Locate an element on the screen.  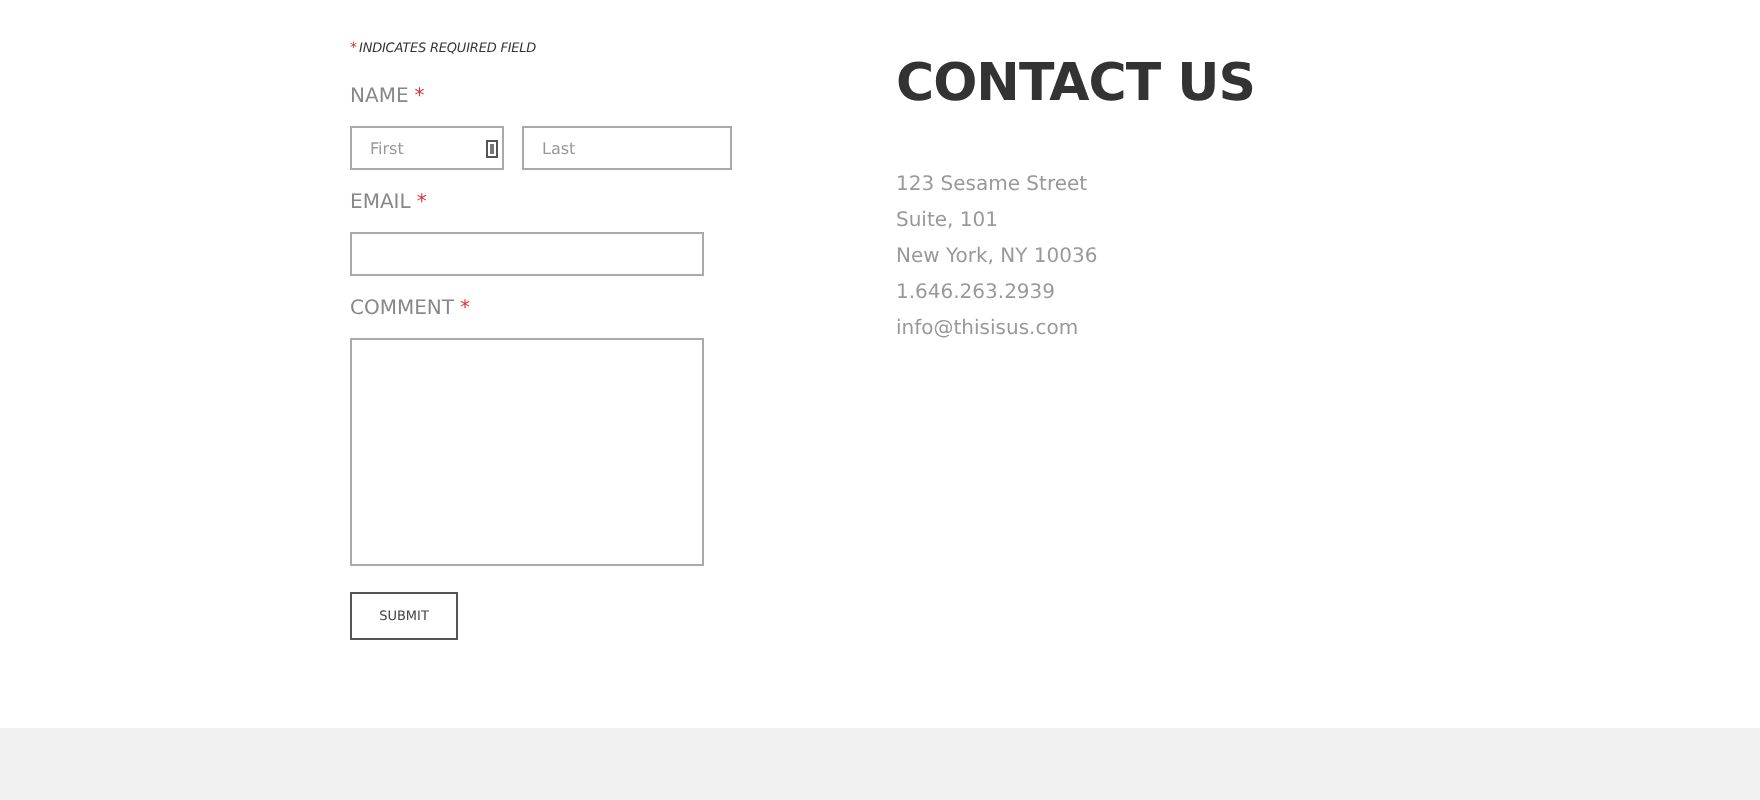
field-label: COMMENT is located at coordinates (402, 309).